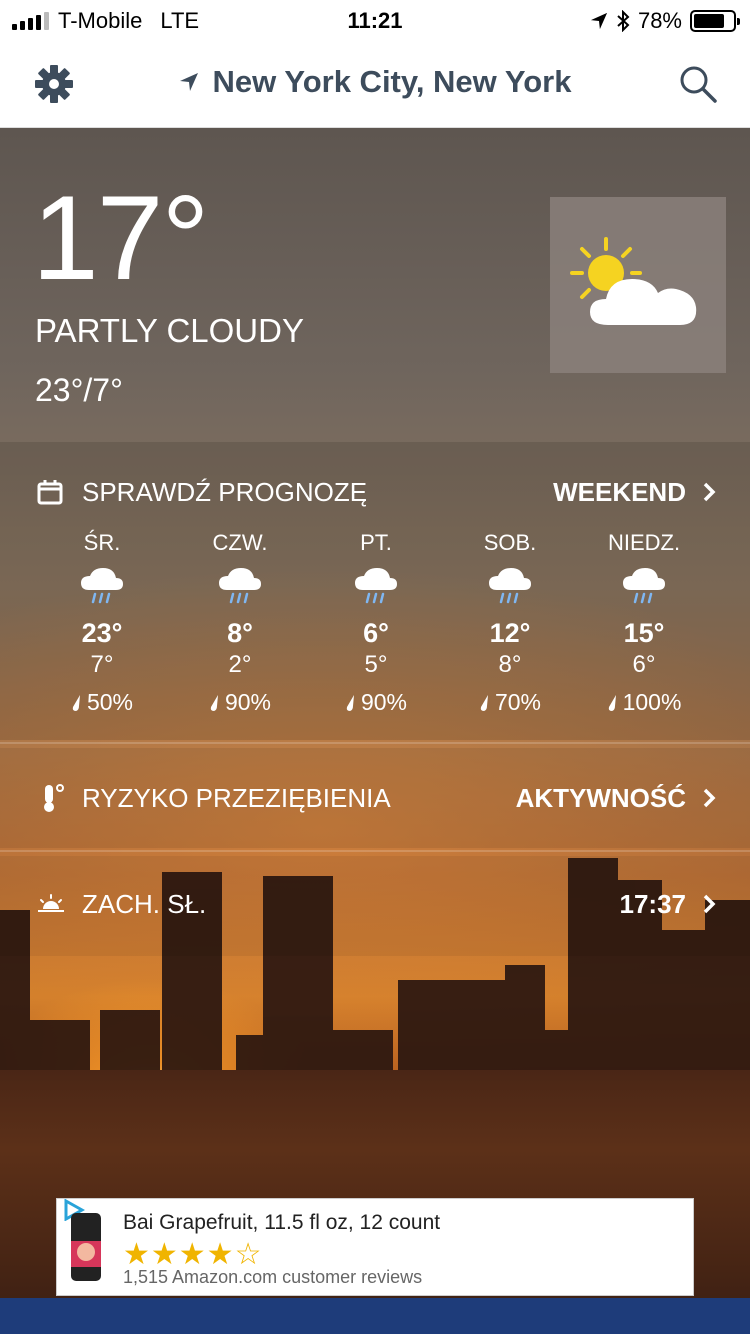 Image resolution: width=750 pixels, height=1334 pixels. What do you see at coordinates (376, 633) in the screenshot?
I see `day-high: 6°` at bounding box center [376, 633].